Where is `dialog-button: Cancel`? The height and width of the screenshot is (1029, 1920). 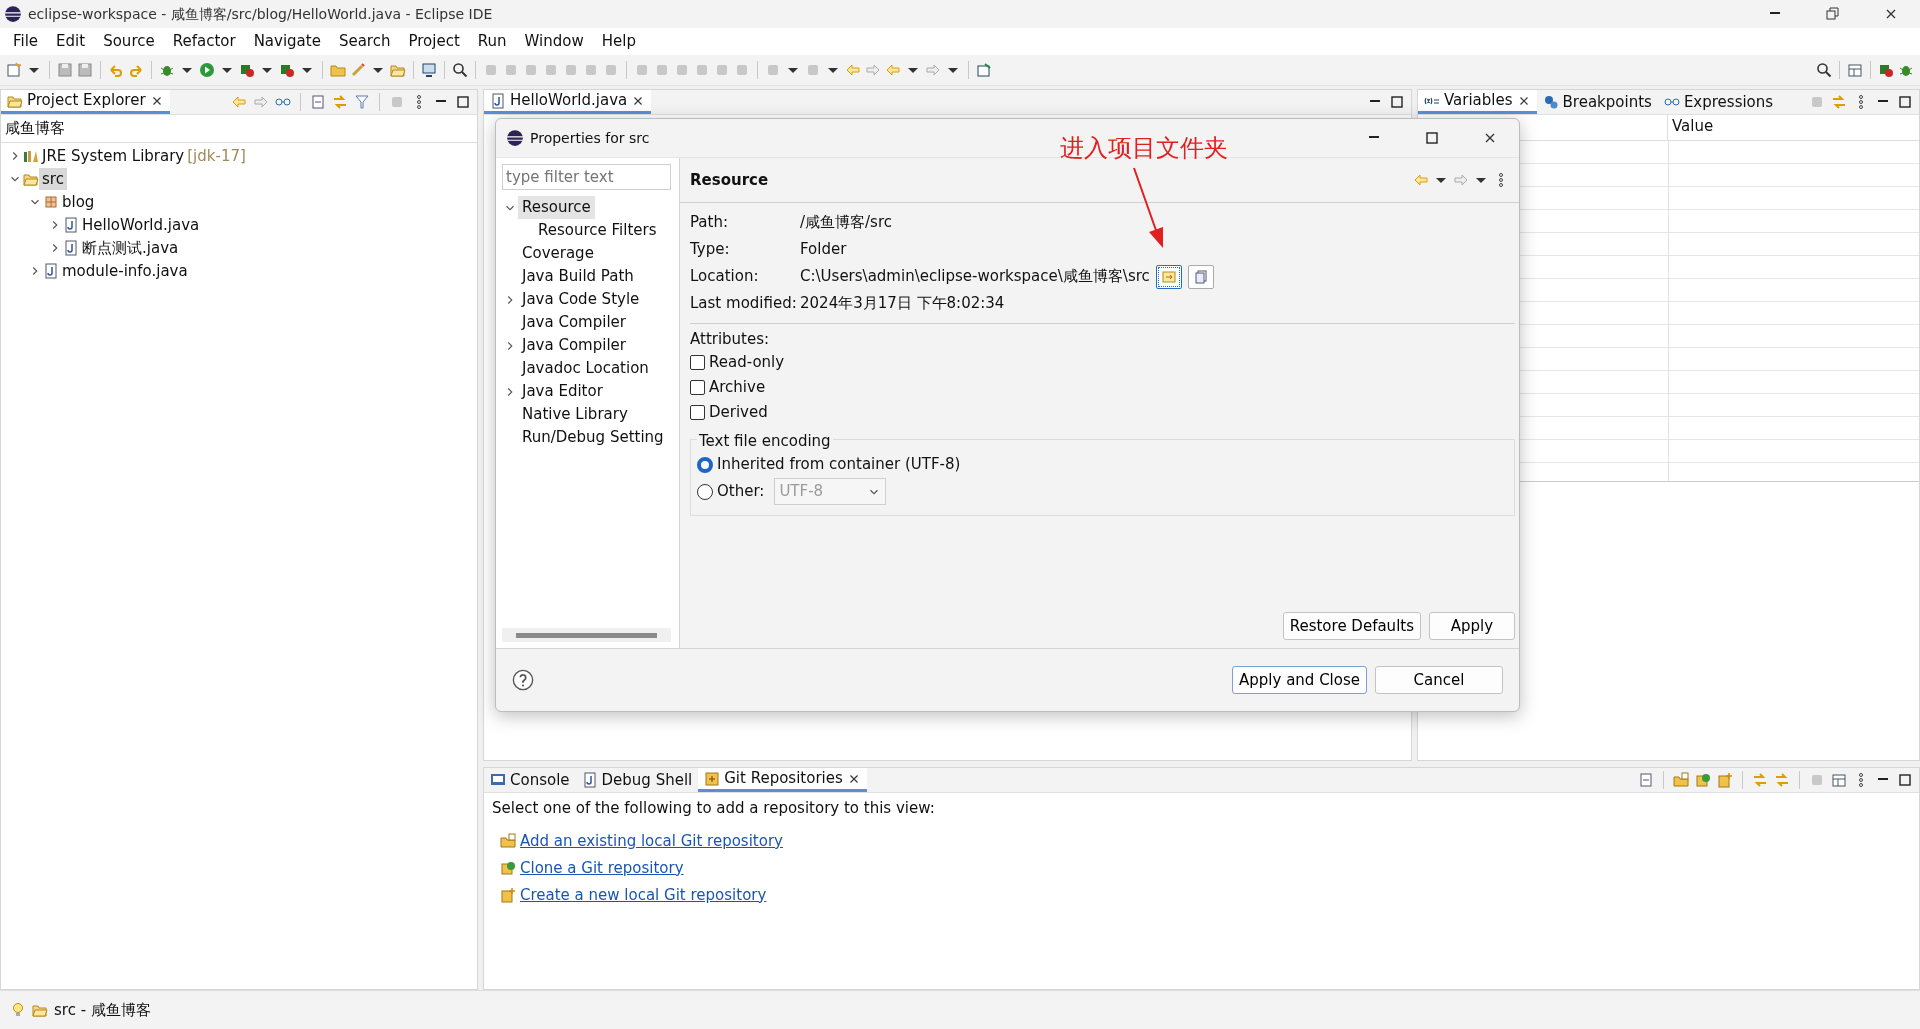 dialog-button: Cancel is located at coordinates (1439, 680).